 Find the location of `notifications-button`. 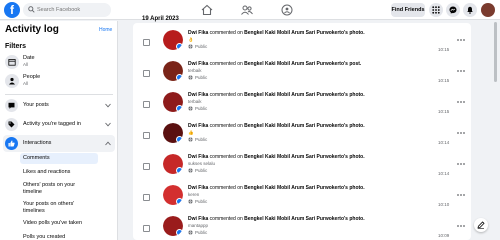

notifications-button is located at coordinates (470, 10).